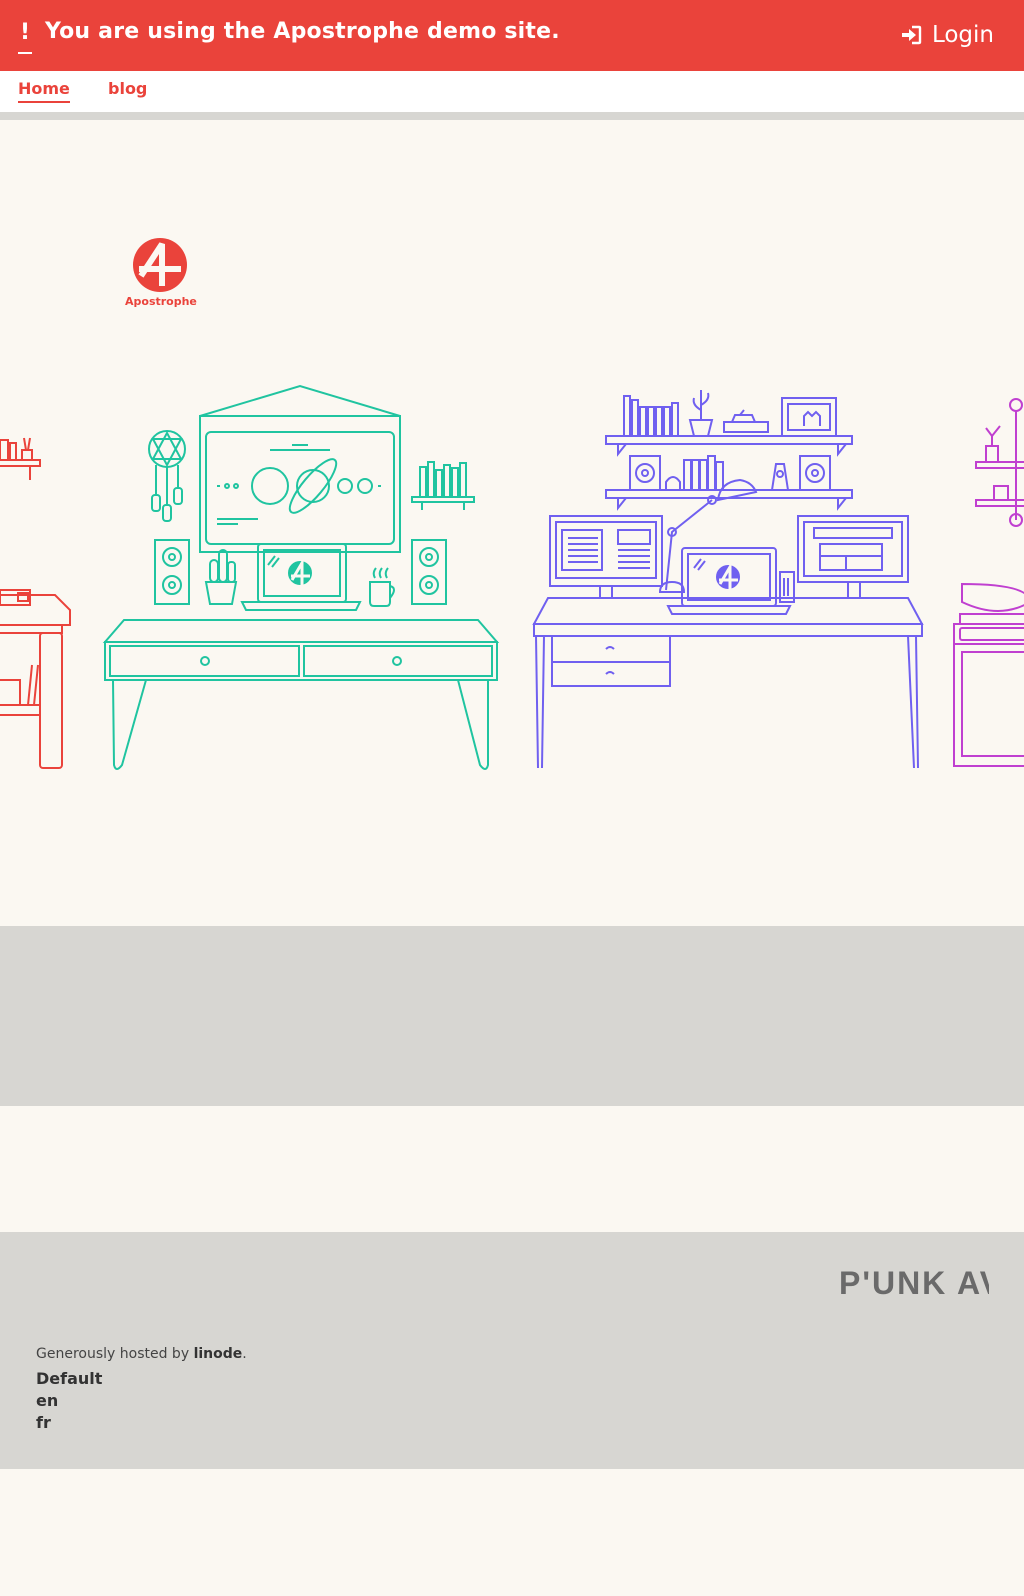  I want to click on locale-link-en: en, so click(69, 1401).